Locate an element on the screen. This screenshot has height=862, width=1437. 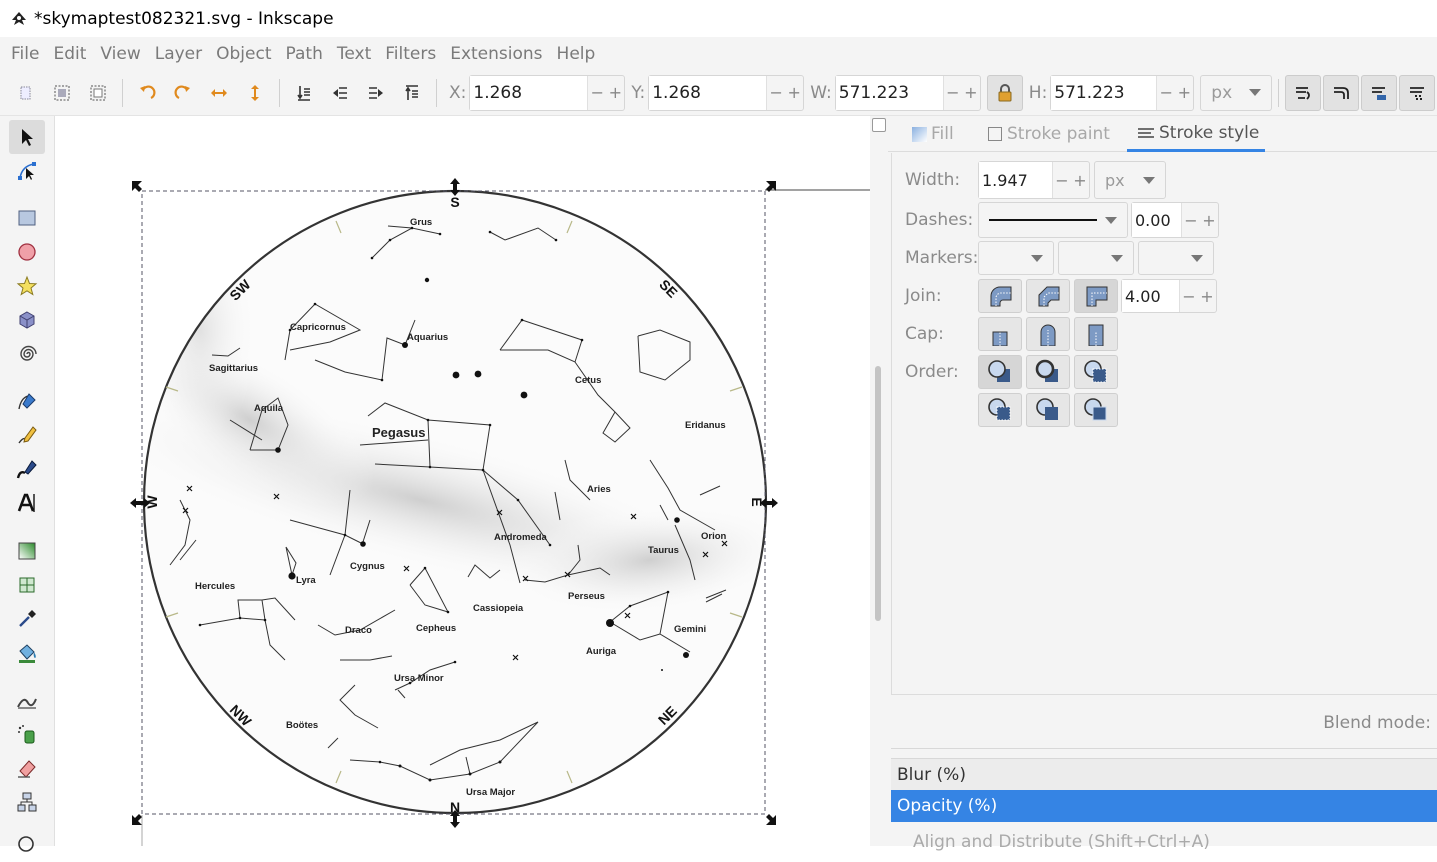
w-input: 571.223 is located at coordinates (889, 92).